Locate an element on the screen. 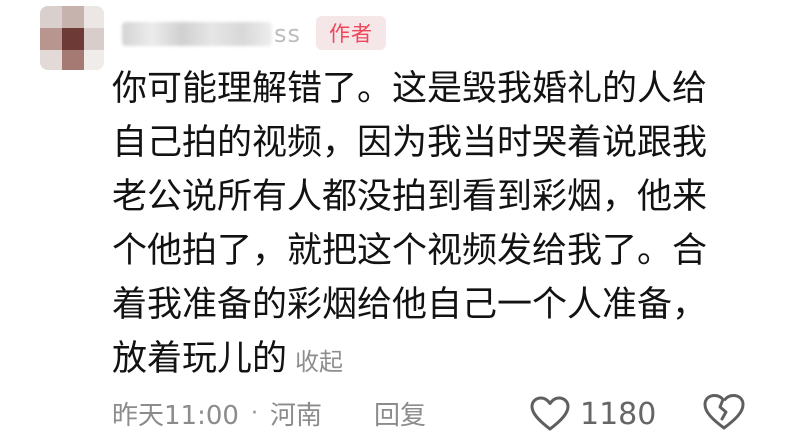 Image resolution: width=800 pixels, height=442 pixels. reply-button: 回复 is located at coordinates (400, 413).